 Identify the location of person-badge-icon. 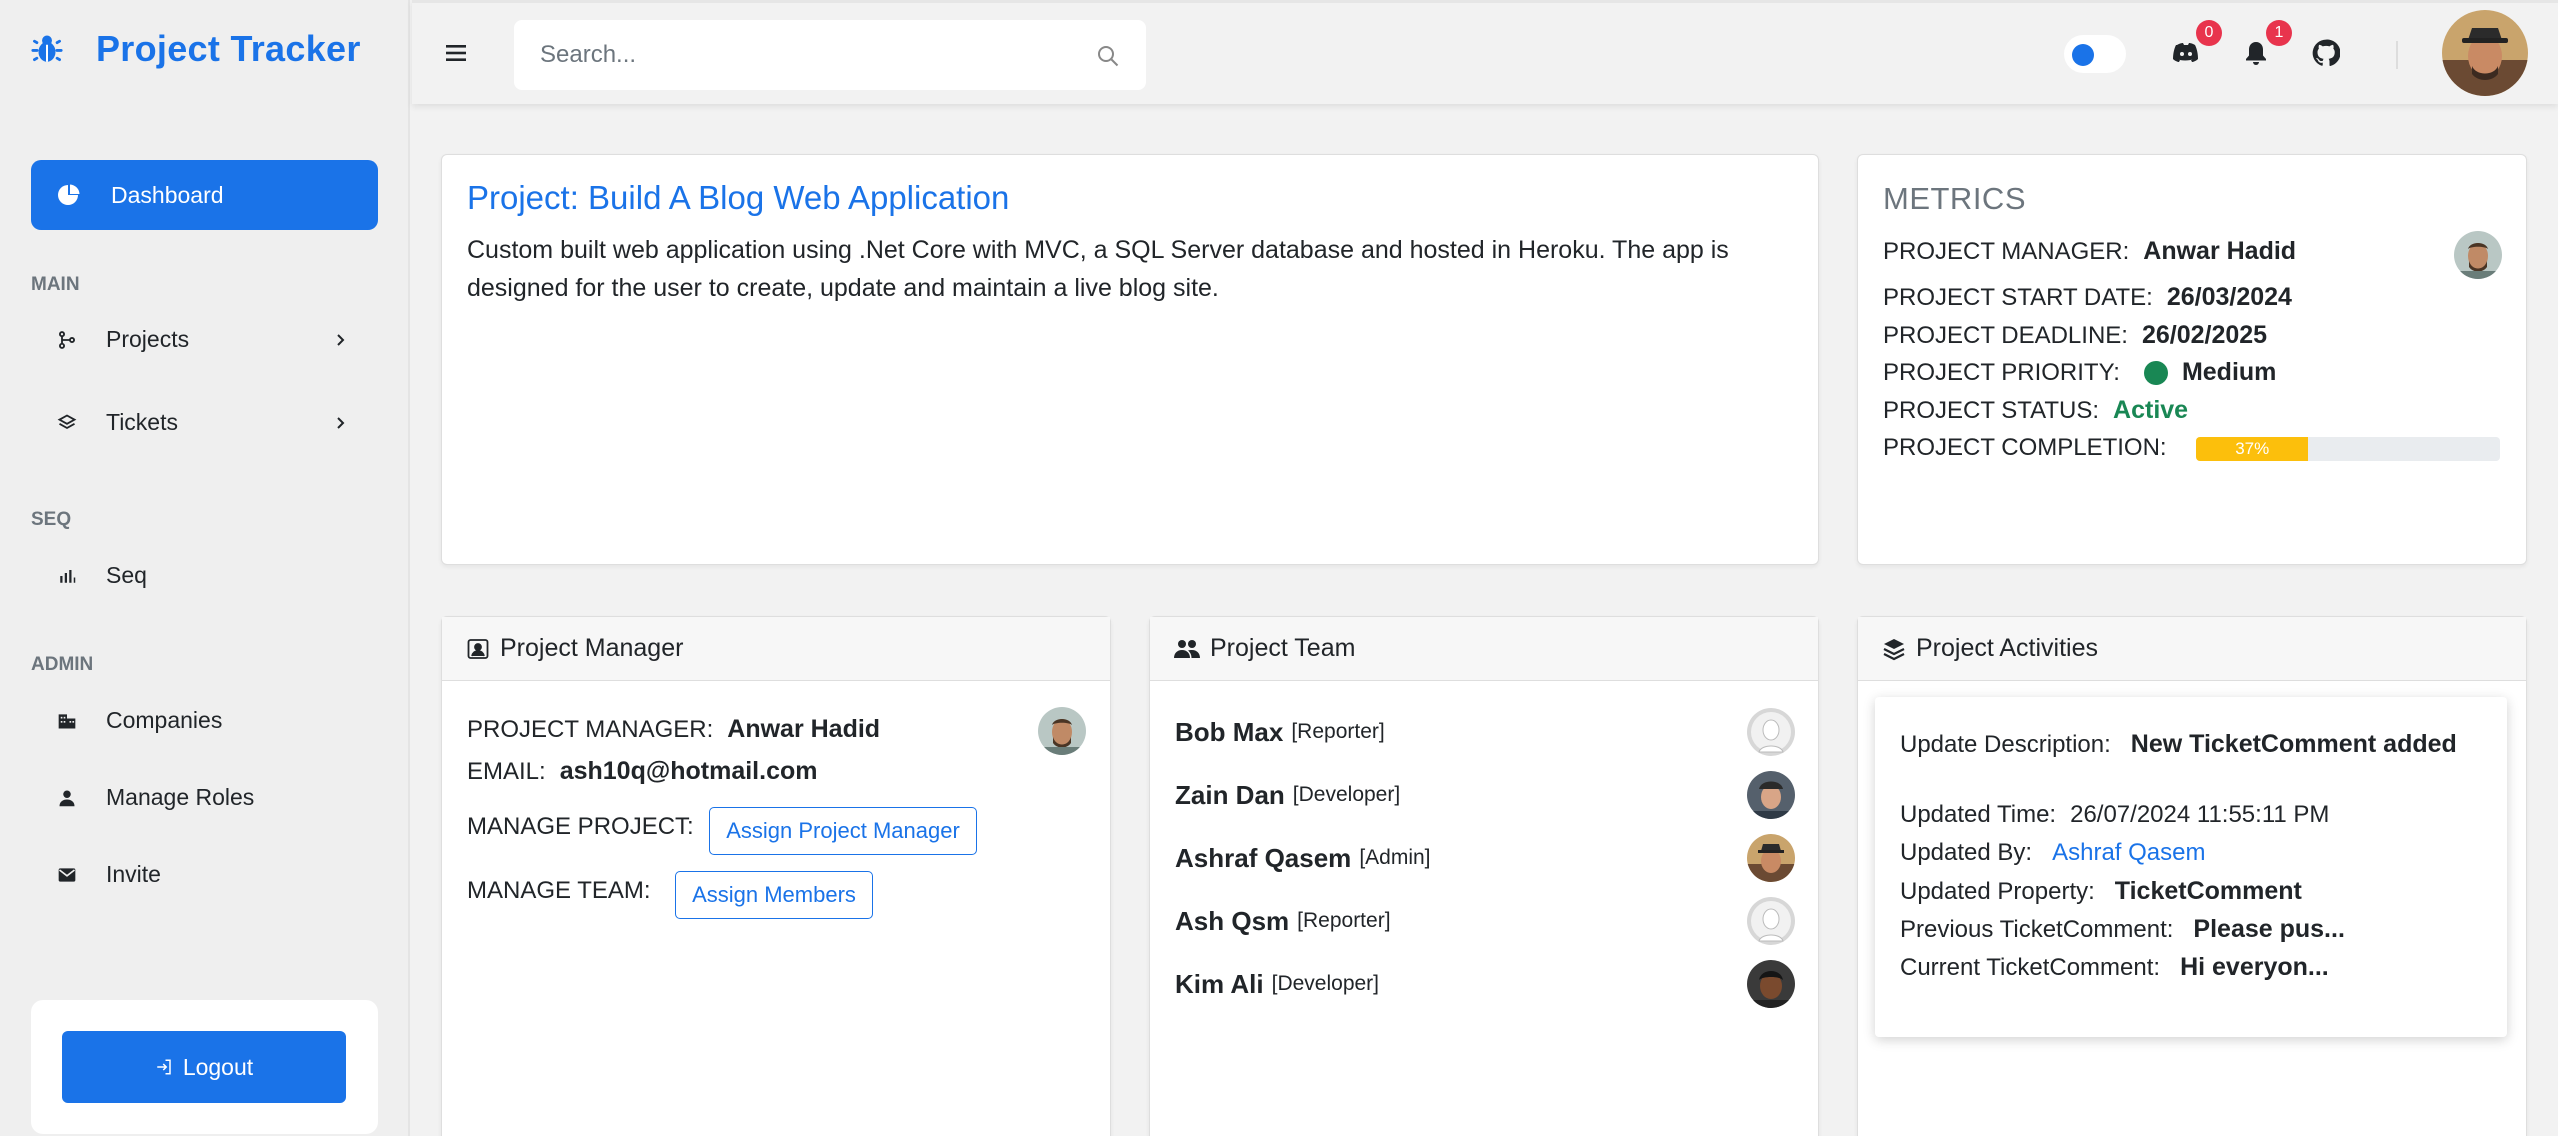
(478, 648).